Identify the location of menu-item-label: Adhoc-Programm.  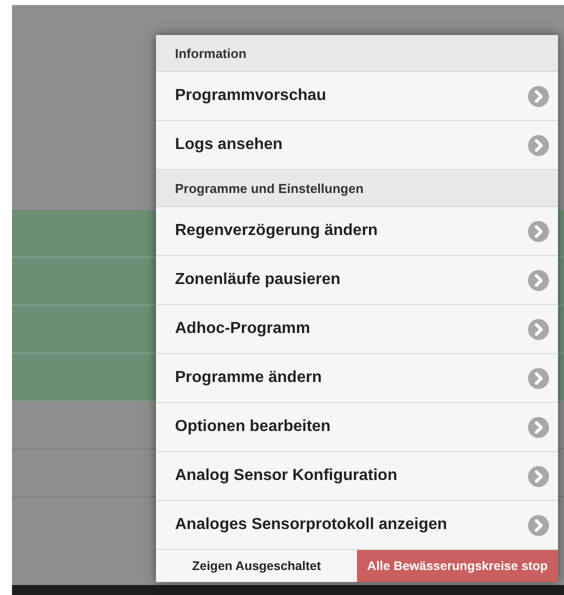
(242, 329).